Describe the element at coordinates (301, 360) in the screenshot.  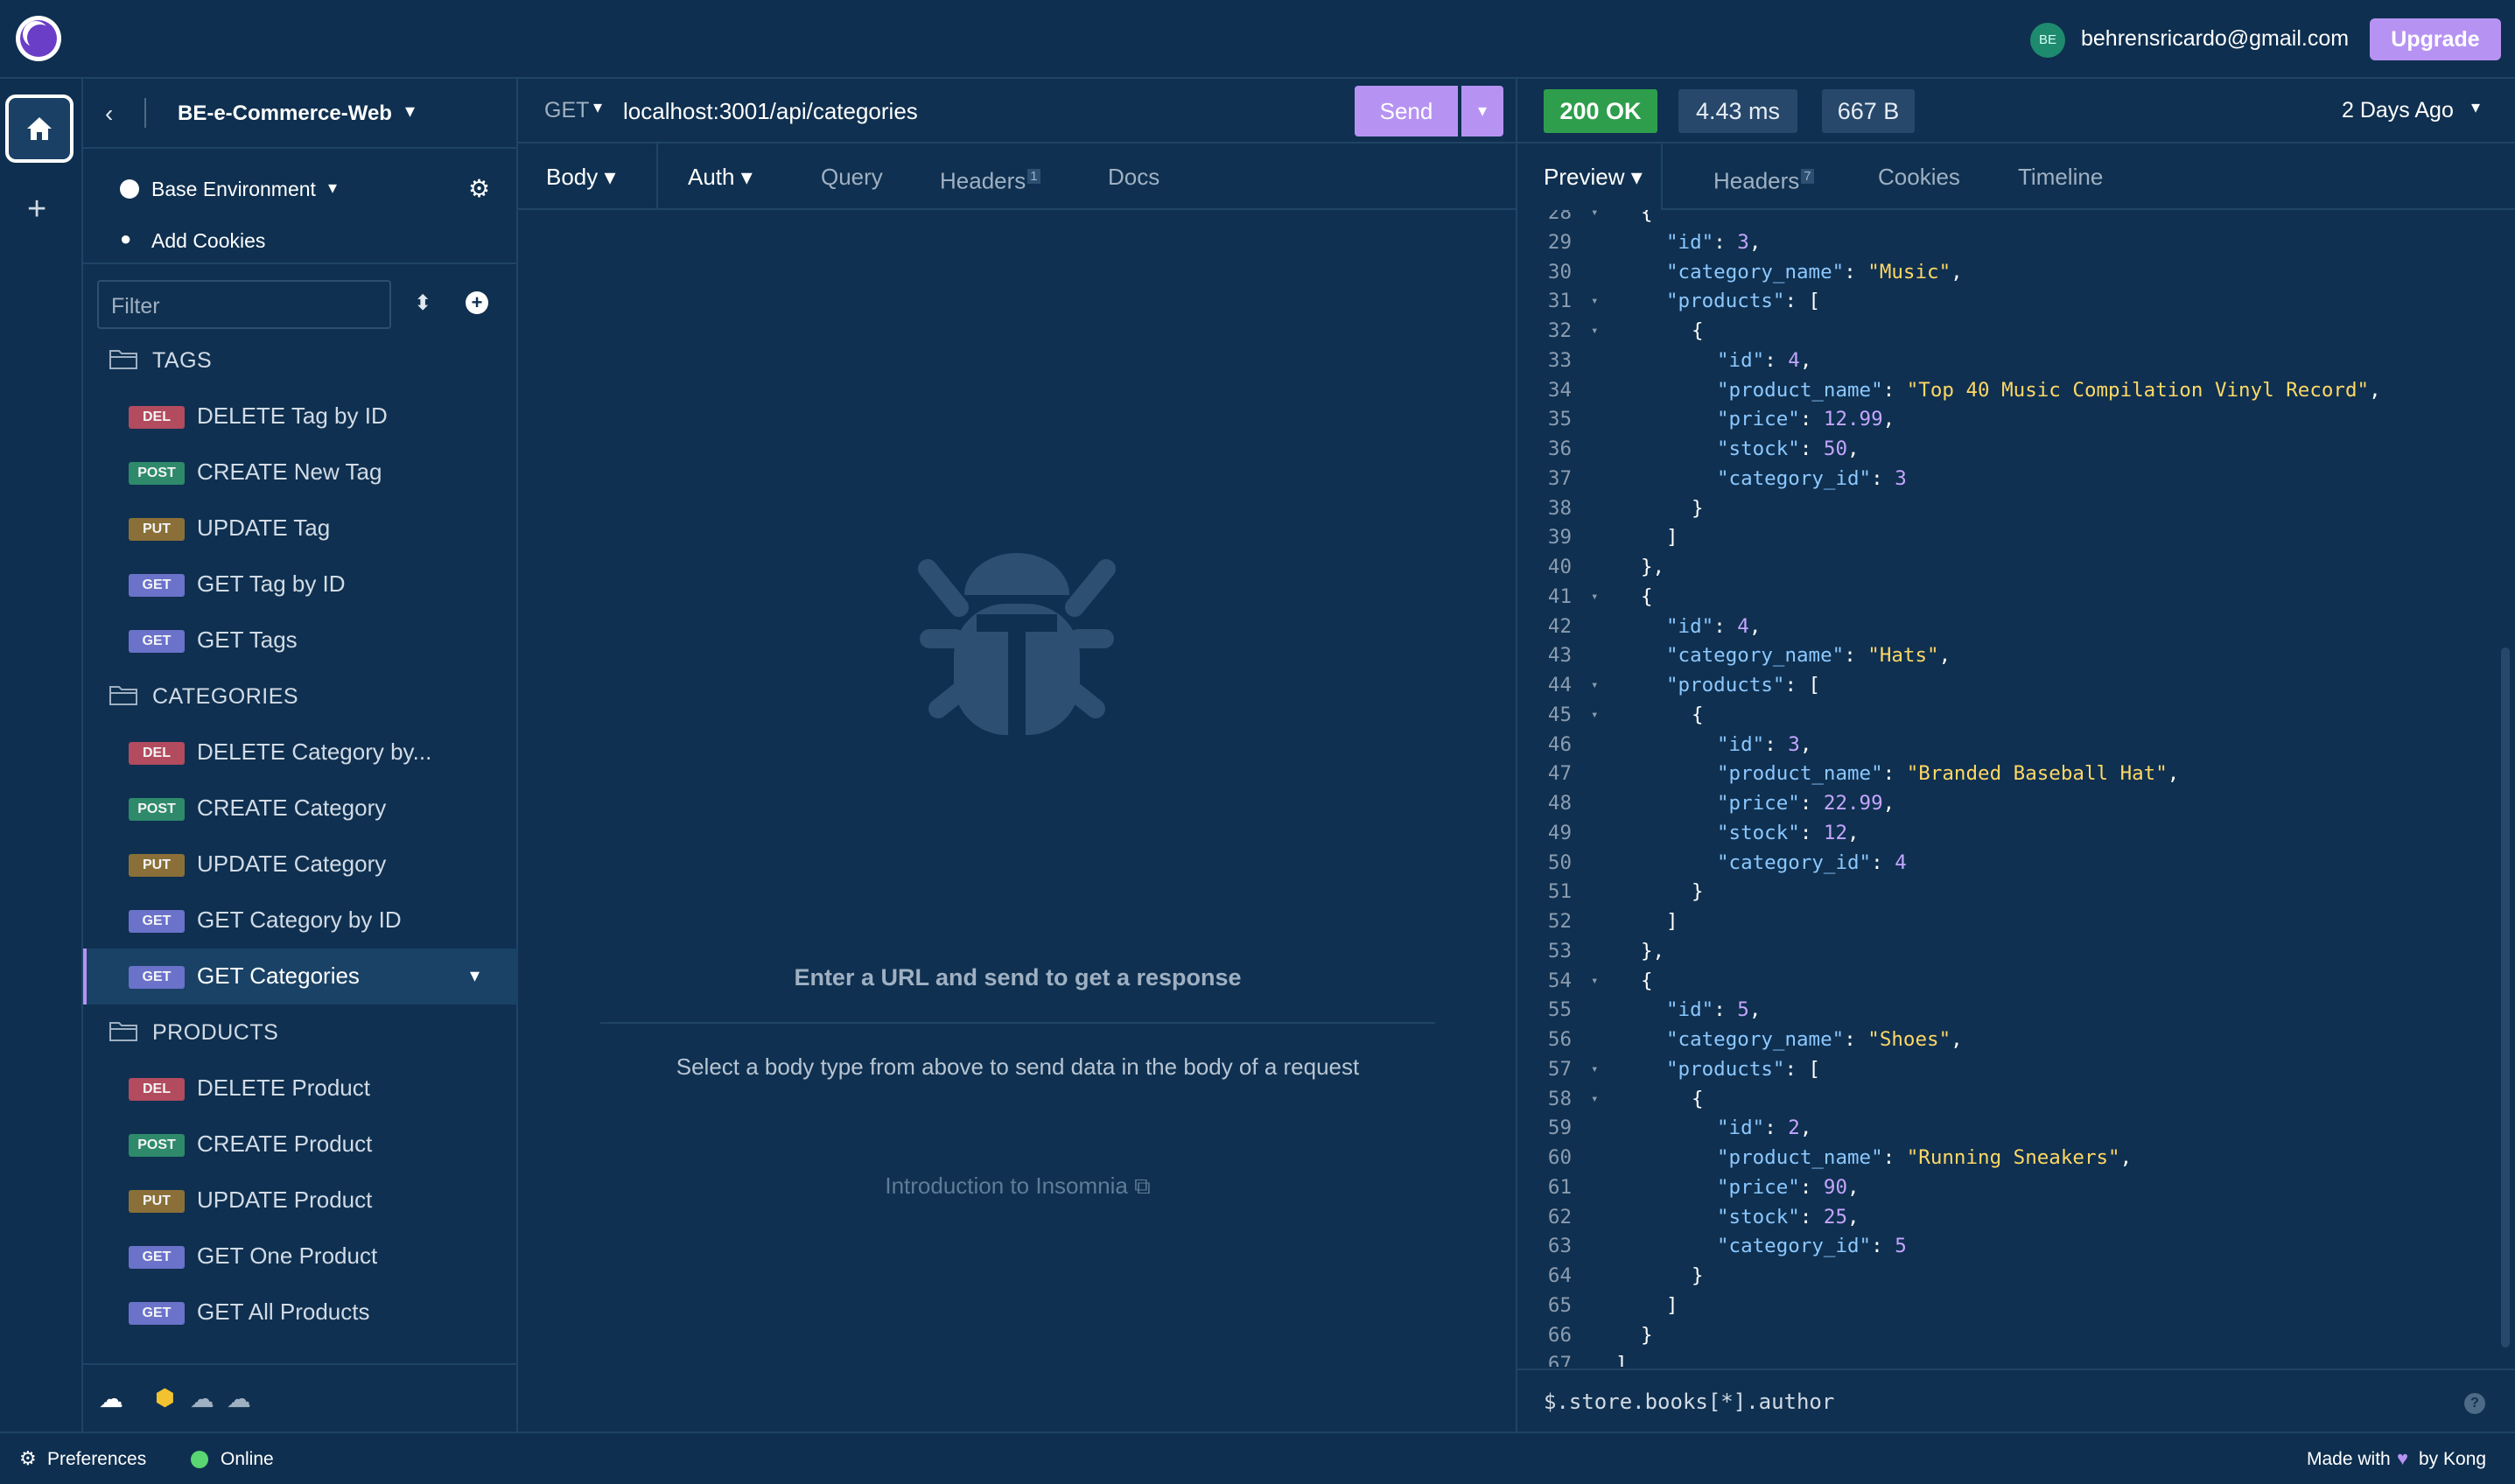
I see `folder-tags: TAGS` at that location.